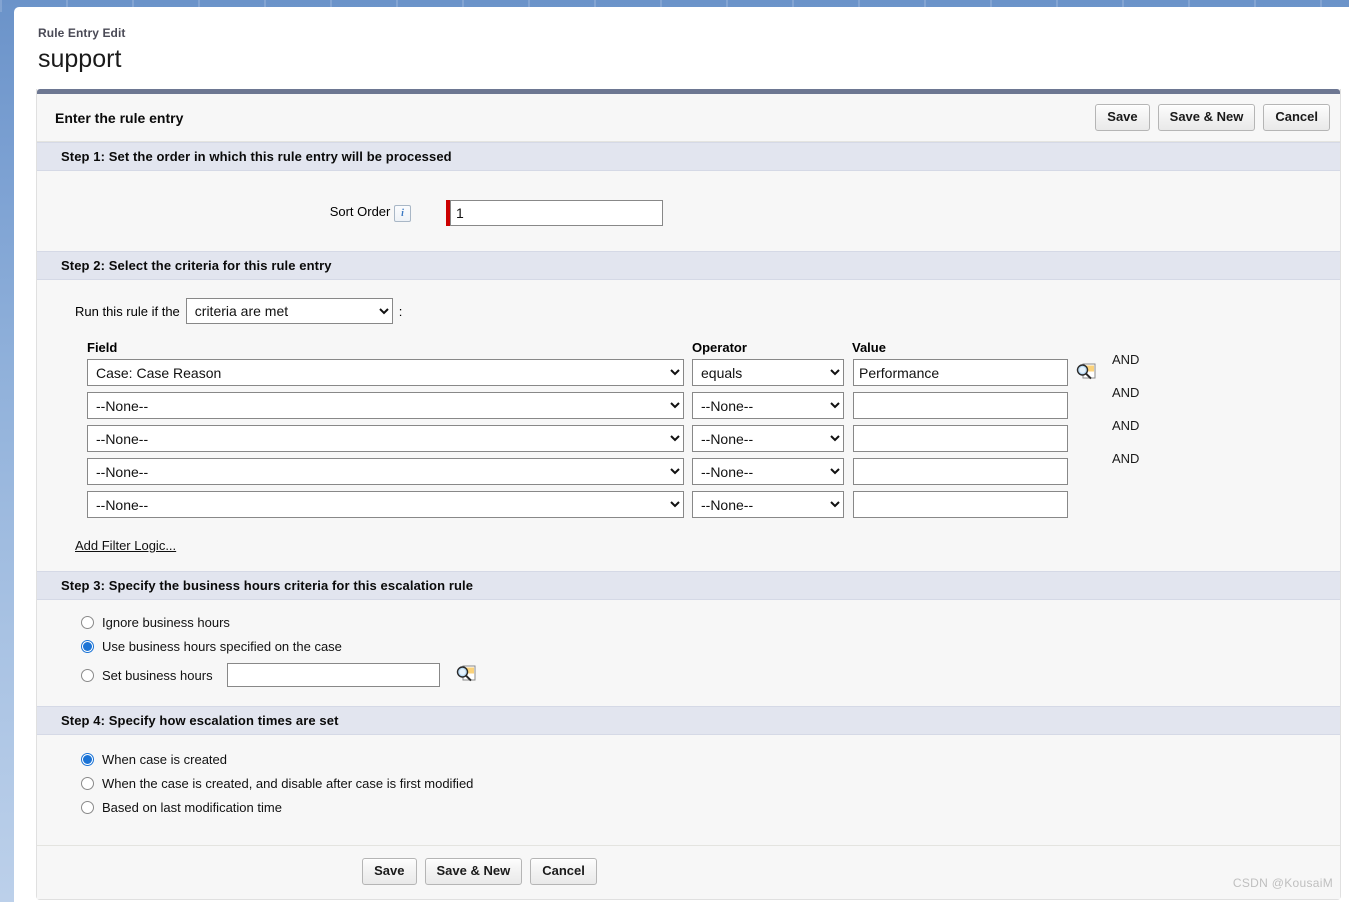 This screenshot has width=1349, height=902. I want to click on criteria-and-label-4: AND, so click(1126, 458).